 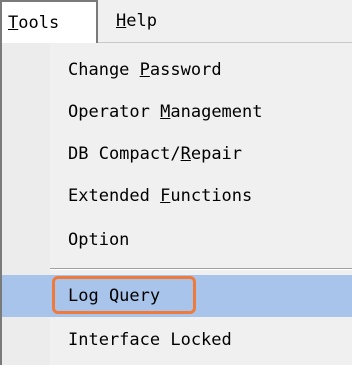 I want to click on menu-item-label: Extended Functions, so click(x=160, y=196).